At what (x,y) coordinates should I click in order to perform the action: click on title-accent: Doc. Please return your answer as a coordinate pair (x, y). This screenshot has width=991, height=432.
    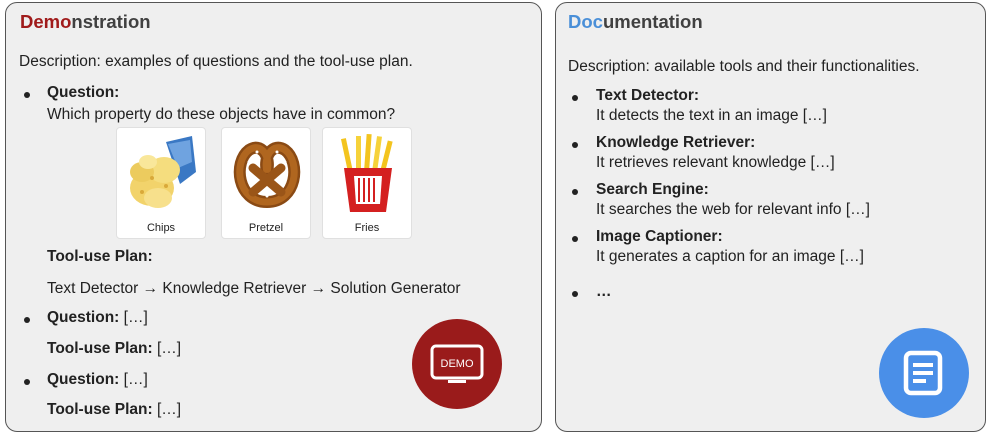
    Looking at the image, I should click on (585, 21).